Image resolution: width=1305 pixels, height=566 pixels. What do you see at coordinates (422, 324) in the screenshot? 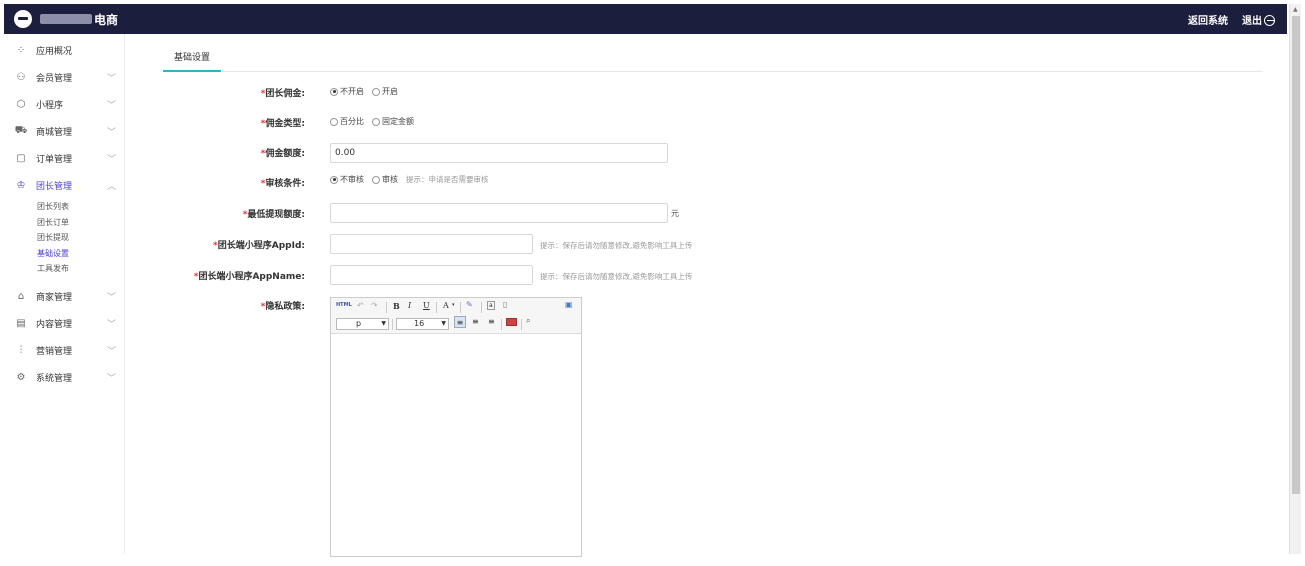
I see `font-size-select: 16 ▼` at bounding box center [422, 324].